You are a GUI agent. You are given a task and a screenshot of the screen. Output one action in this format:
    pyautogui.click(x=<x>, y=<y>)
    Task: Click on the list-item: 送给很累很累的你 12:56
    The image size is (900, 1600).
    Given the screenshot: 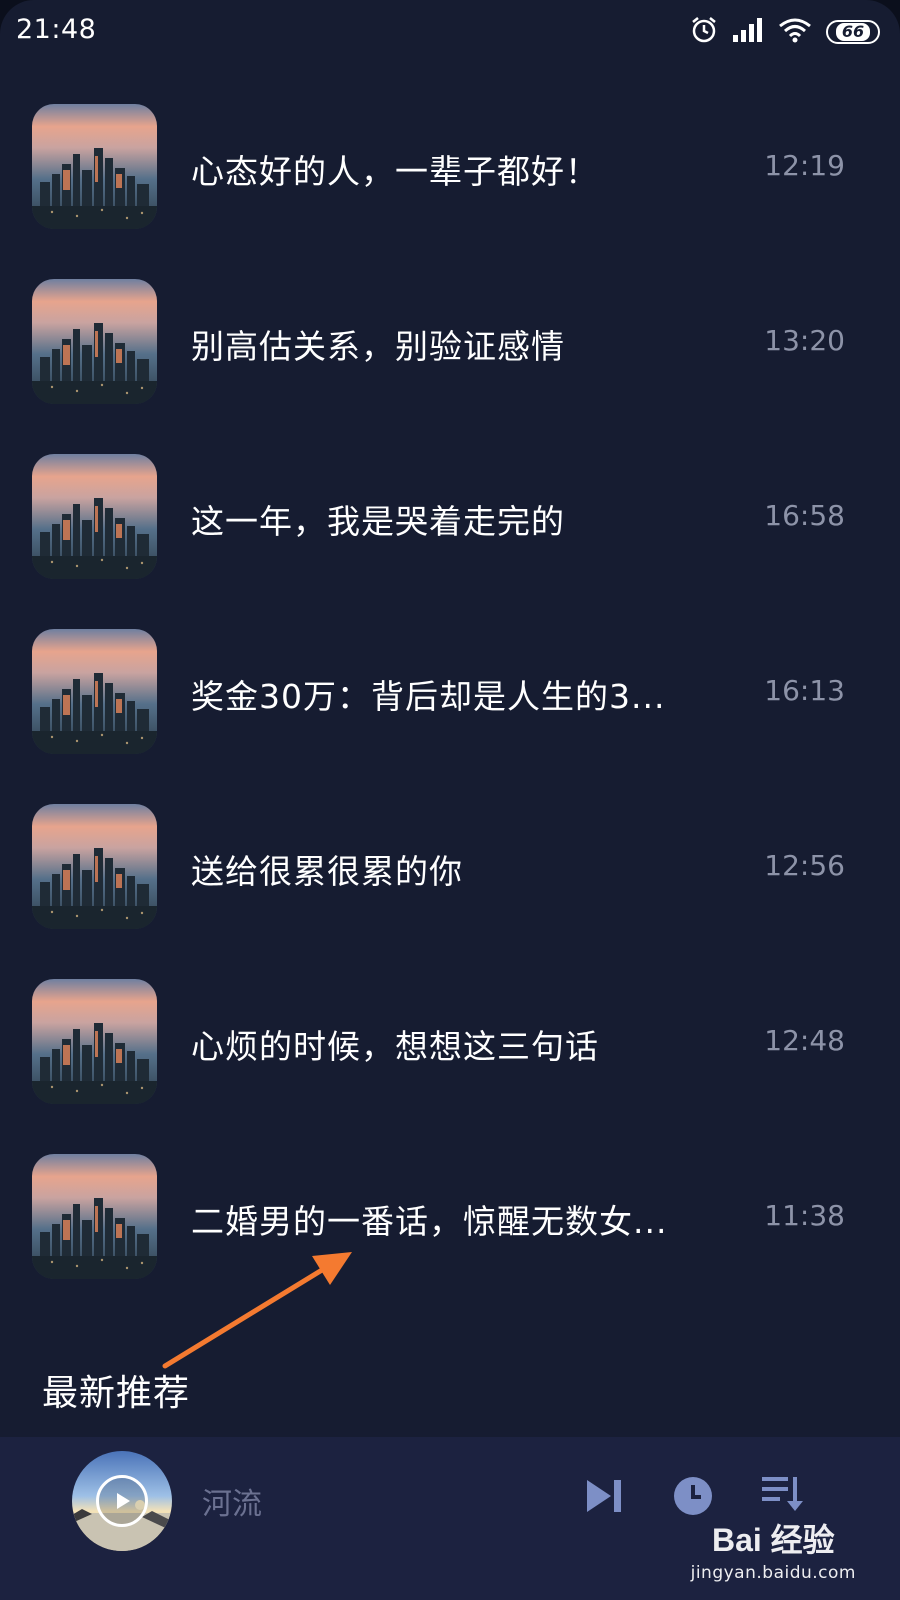 What is the action you would take?
    pyautogui.click(x=450, y=872)
    